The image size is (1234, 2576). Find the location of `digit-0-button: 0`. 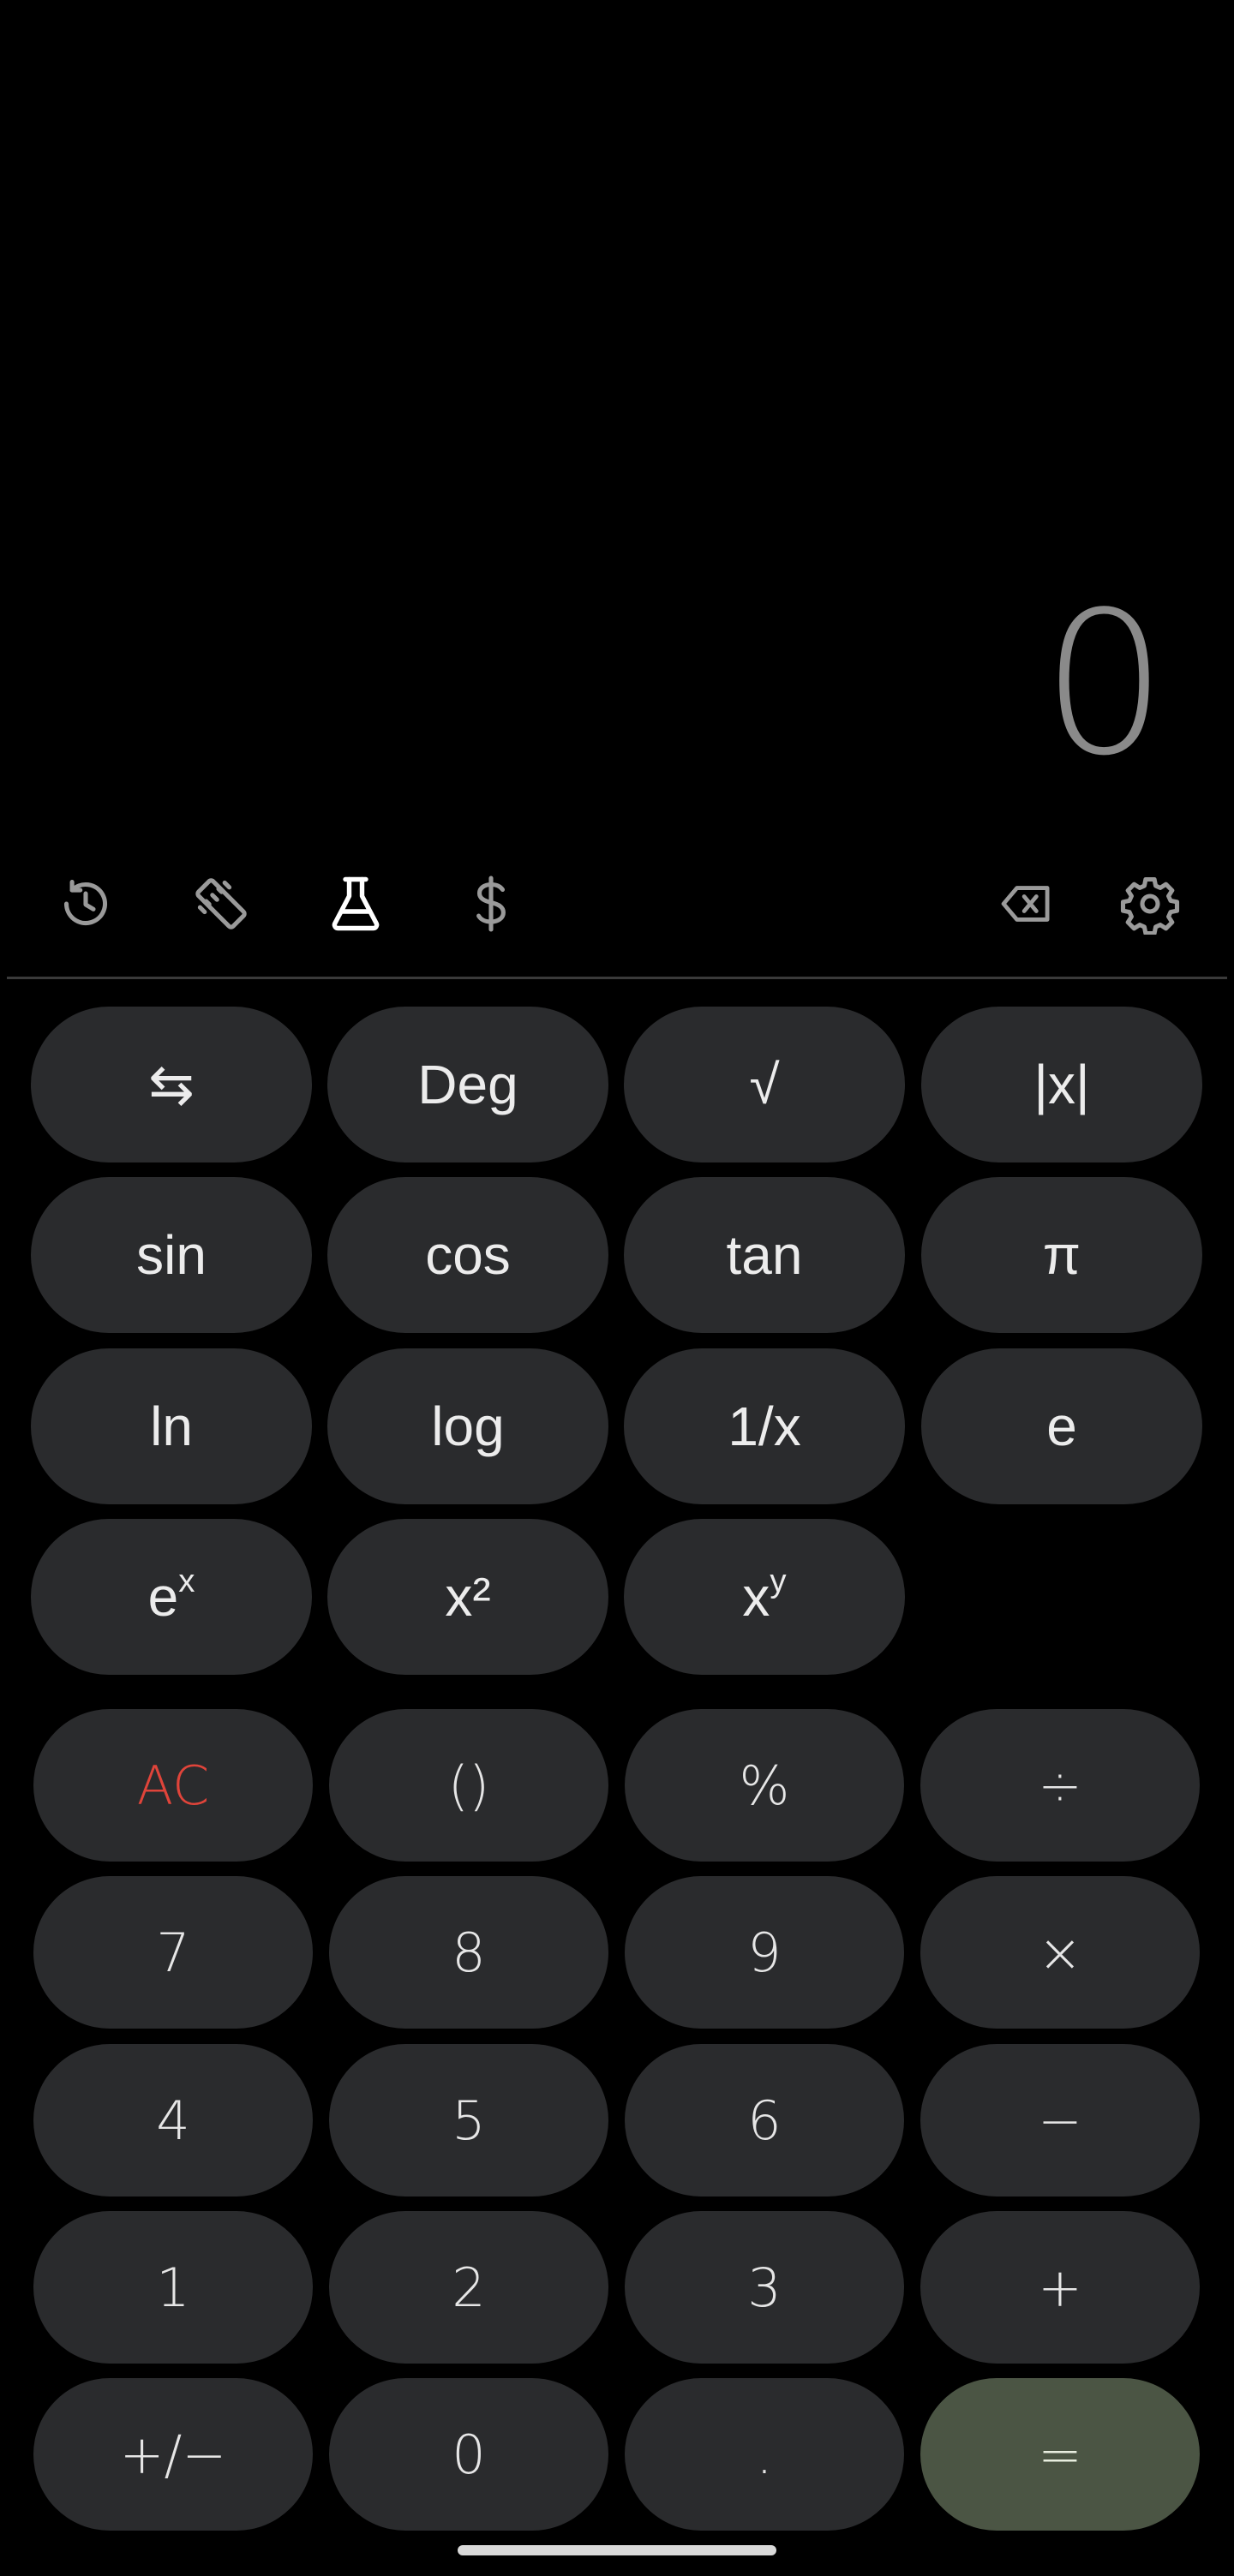

digit-0-button: 0 is located at coordinates (468, 2454).